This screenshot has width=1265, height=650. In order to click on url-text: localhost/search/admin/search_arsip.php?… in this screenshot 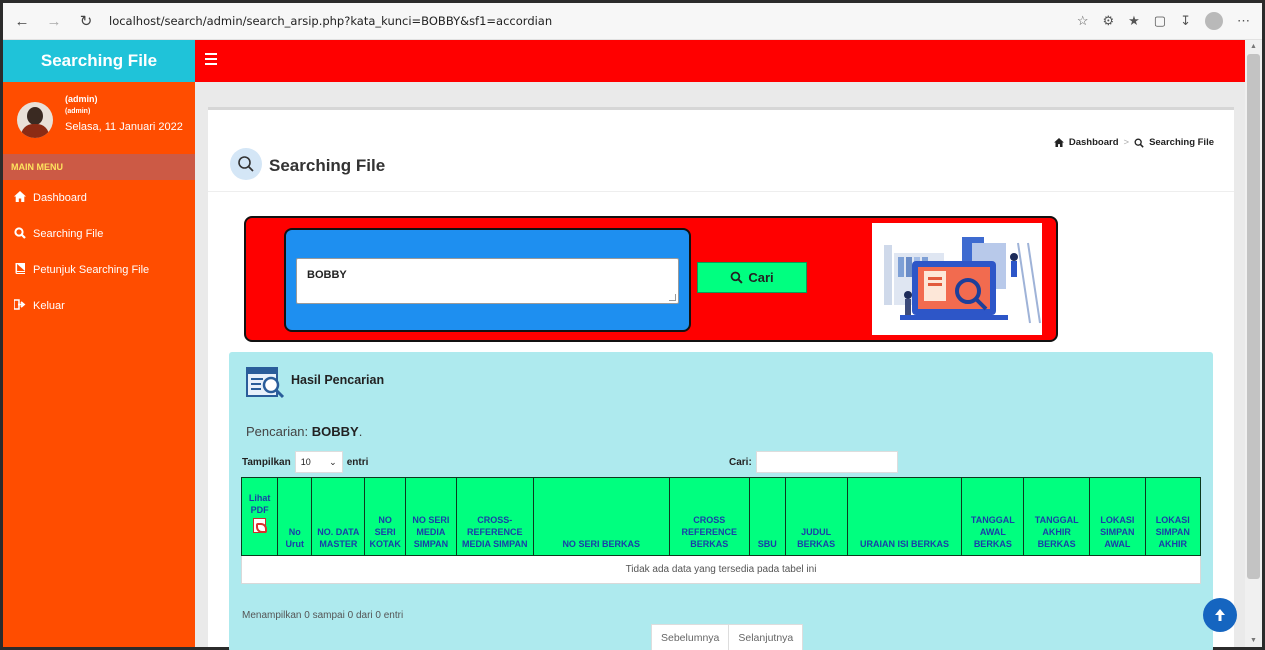, I will do `click(331, 21)`.